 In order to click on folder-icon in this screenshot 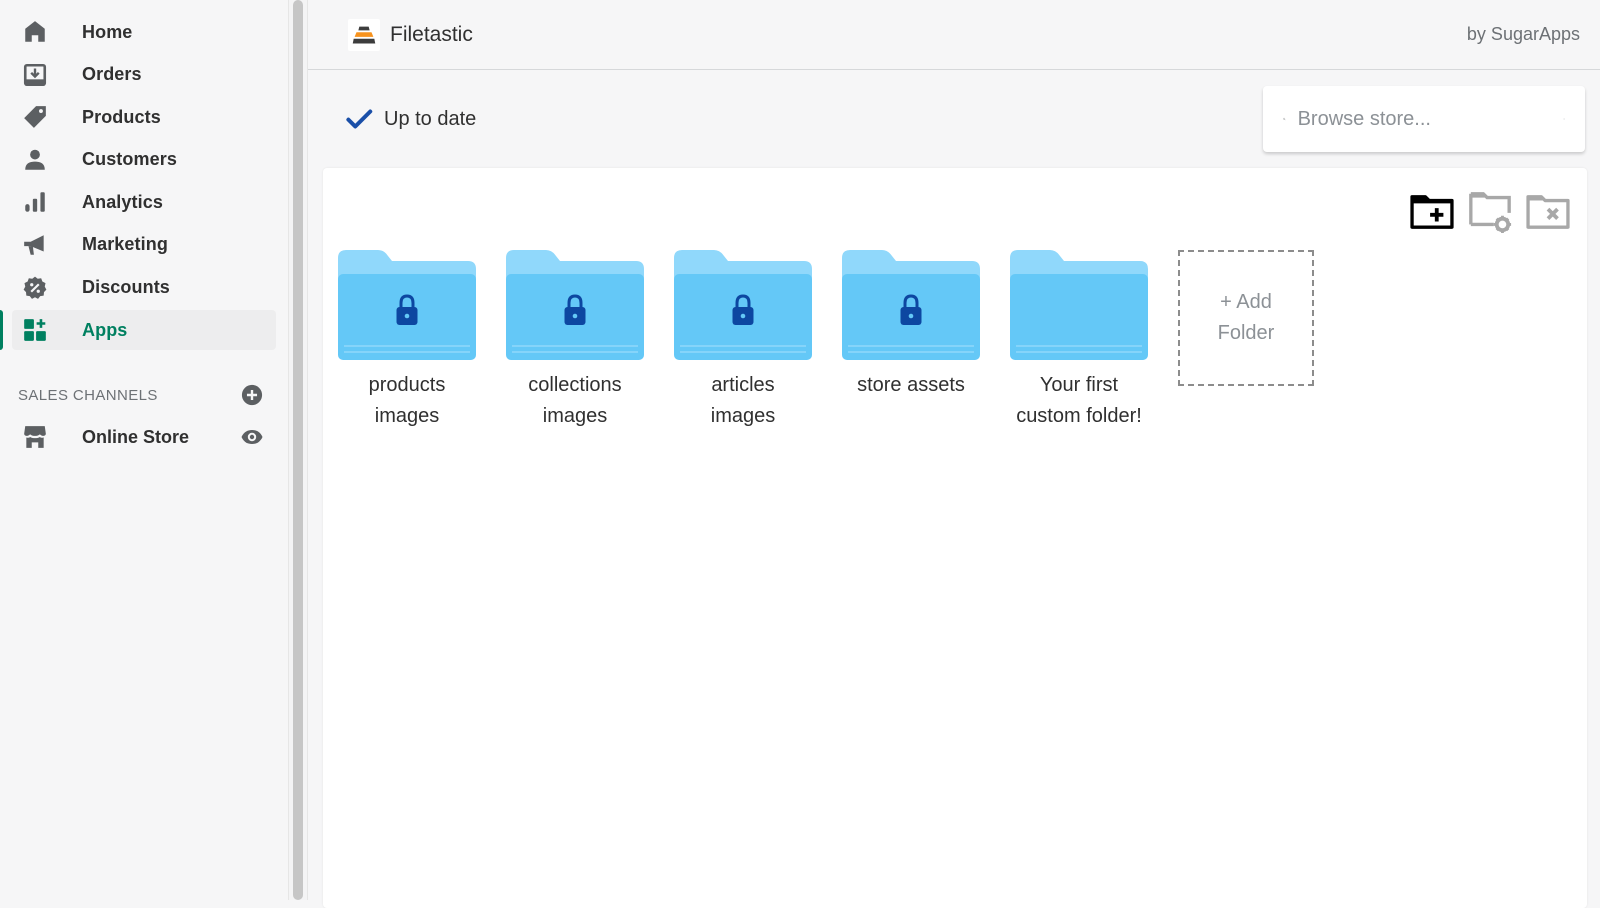, I will do `click(1079, 305)`.